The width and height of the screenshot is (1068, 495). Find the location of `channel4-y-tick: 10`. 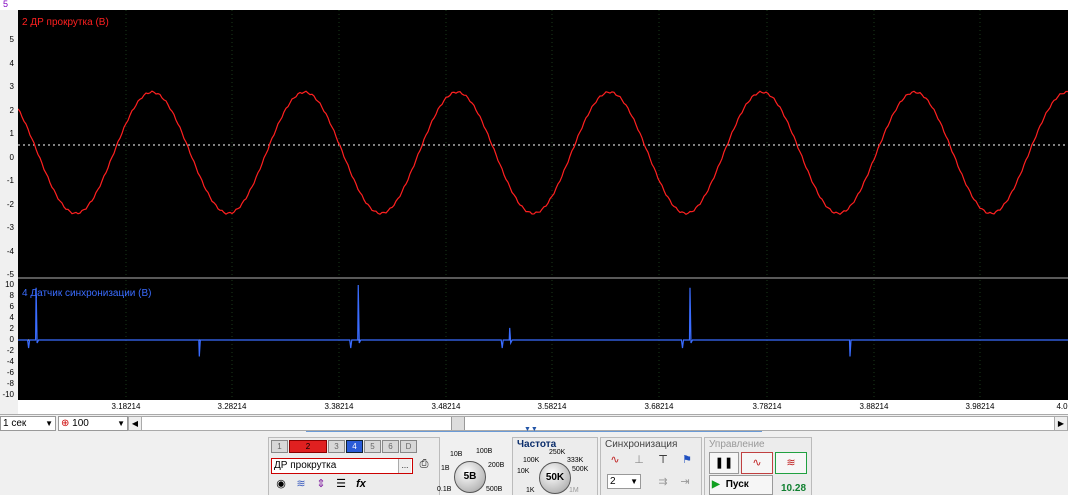

channel4-y-tick: 10 is located at coordinates (9, 284).